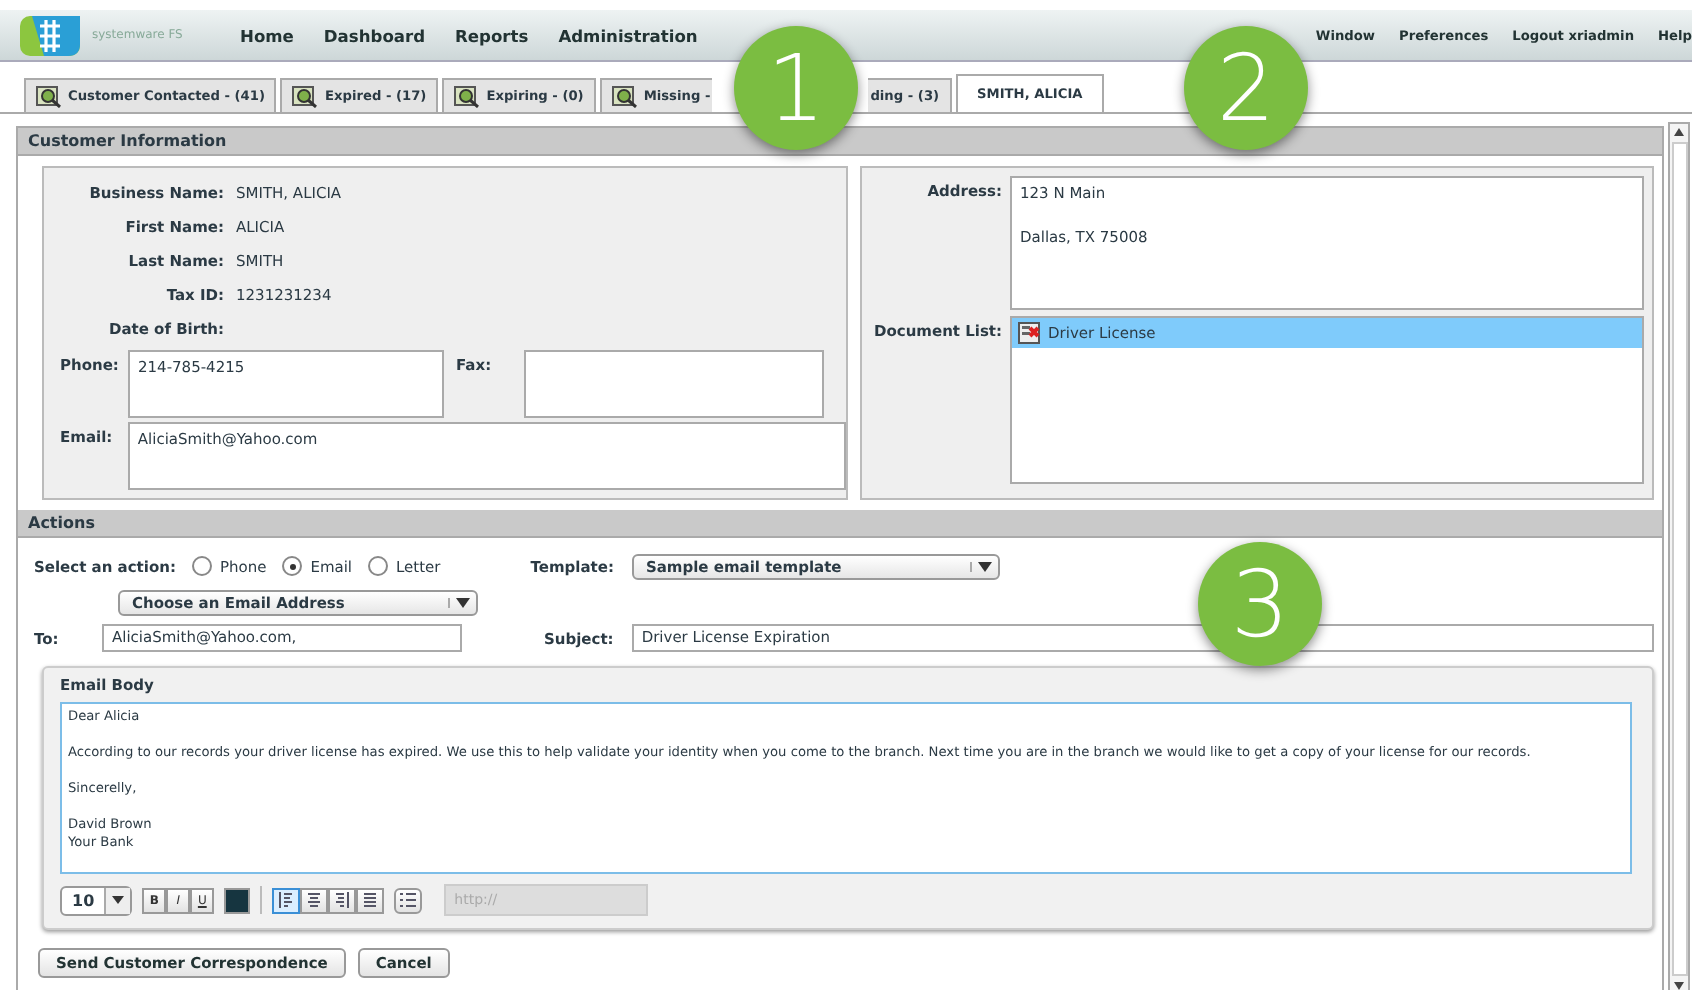 This screenshot has width=1692, height=990. Describe the element at coordinates (237, 900) in the screenshot. I see `text-color-button` at that location.